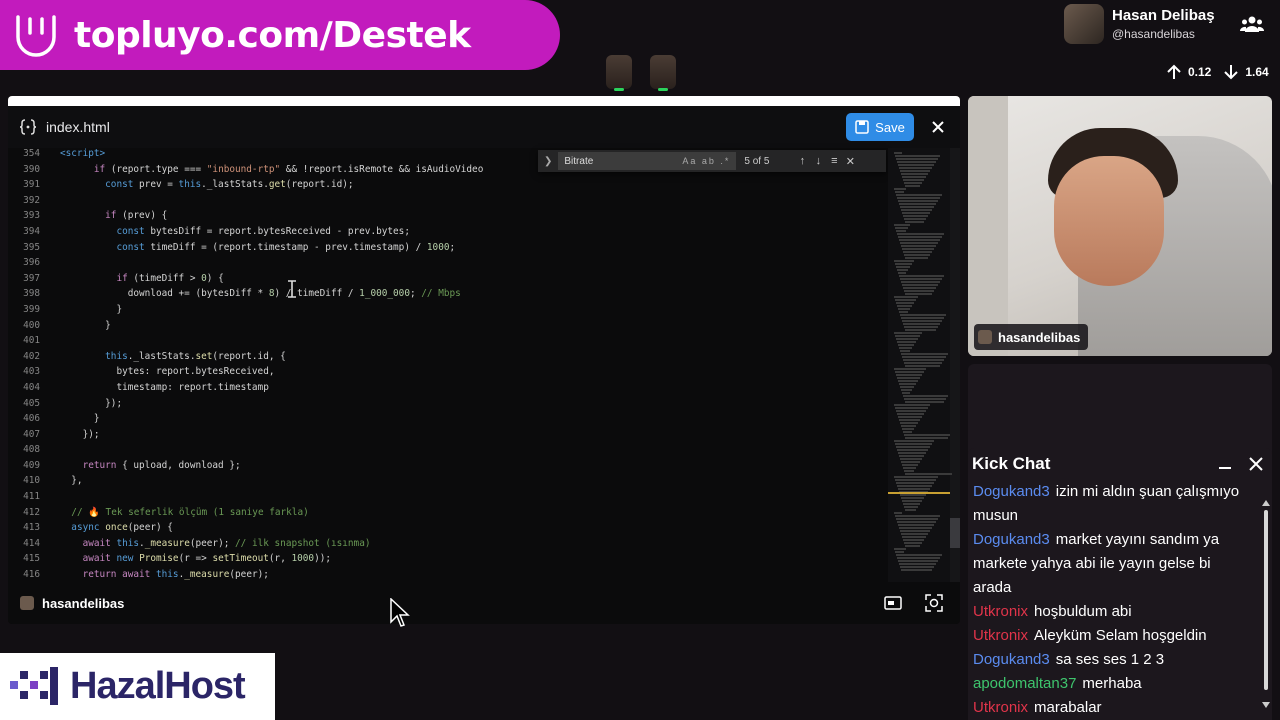  What do you see at coordinates (1110, 636) in the screenshot?
I see `chat-message: Utkronix Aleyküm Selam hoşgeldin` at bounding box center [1110, 636].